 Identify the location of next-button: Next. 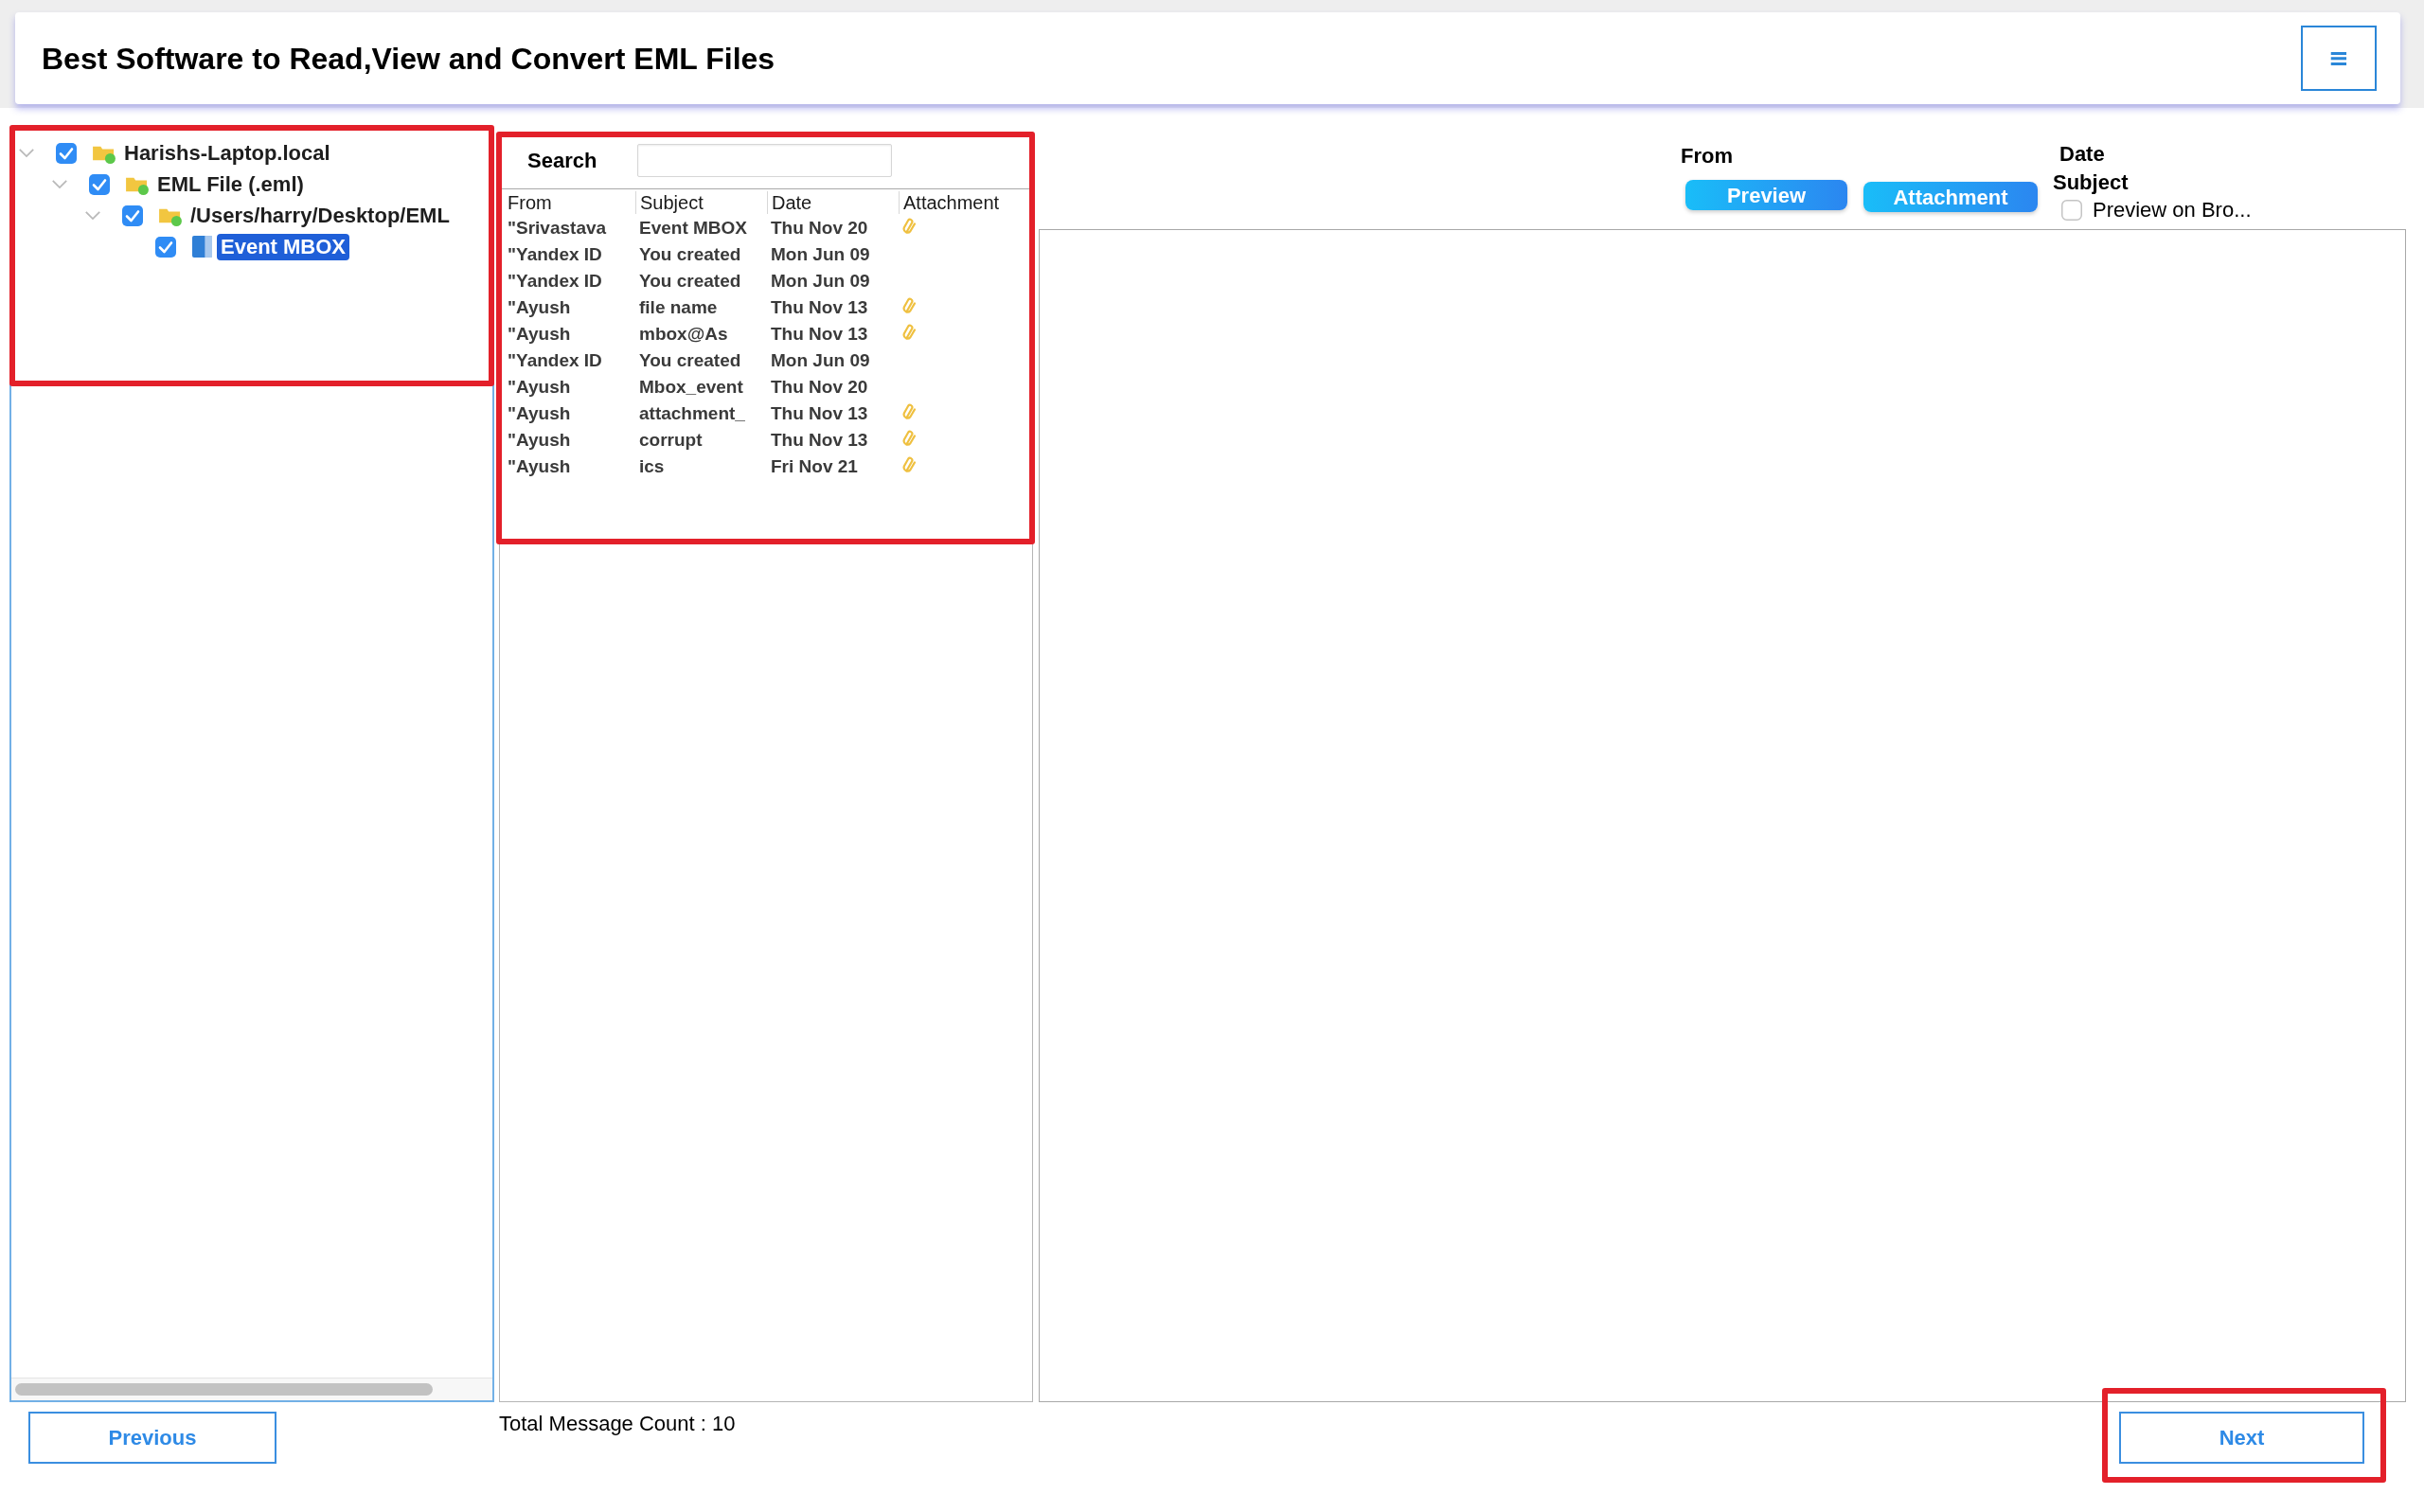
(2241, 1438).